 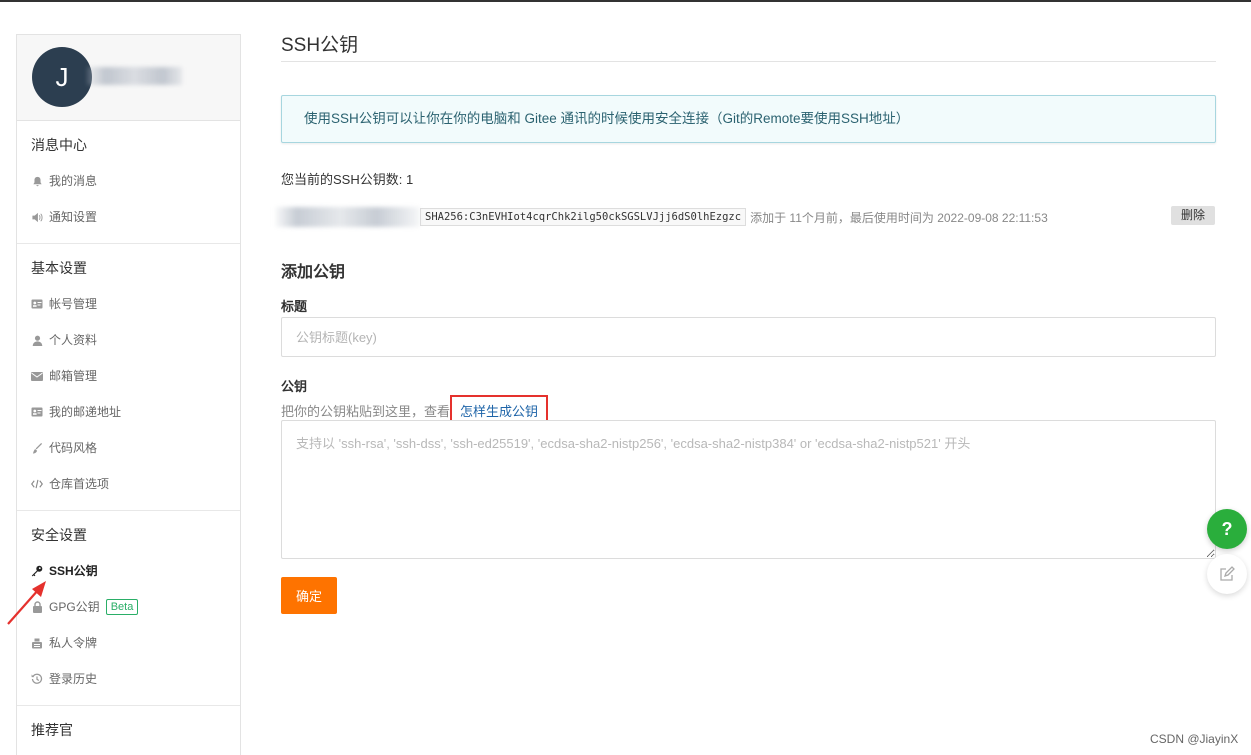 What do you see at coordinates (499, 410) in the screenshot?
I see `how-to-generate-link: 怎样生成公钥` at bounding box center [499, 410].